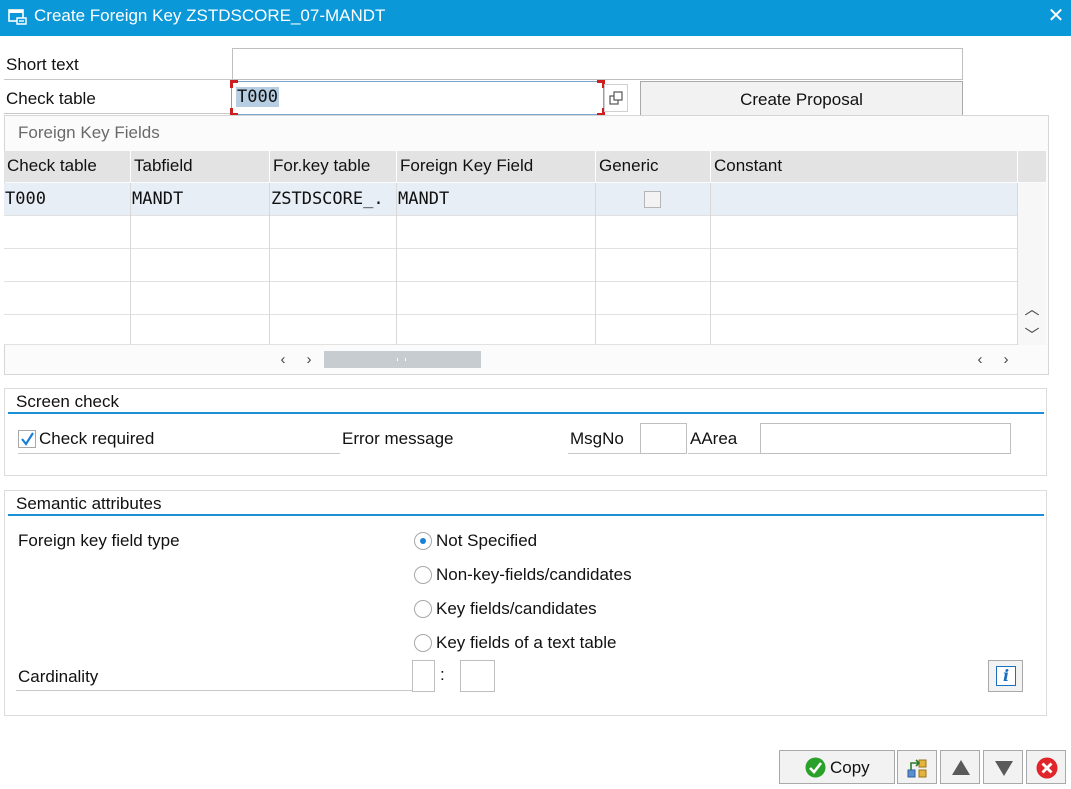 The height and width of the screenshot is (789, 1071). I want to click on cell-check-table: T000, so click(67, 199).